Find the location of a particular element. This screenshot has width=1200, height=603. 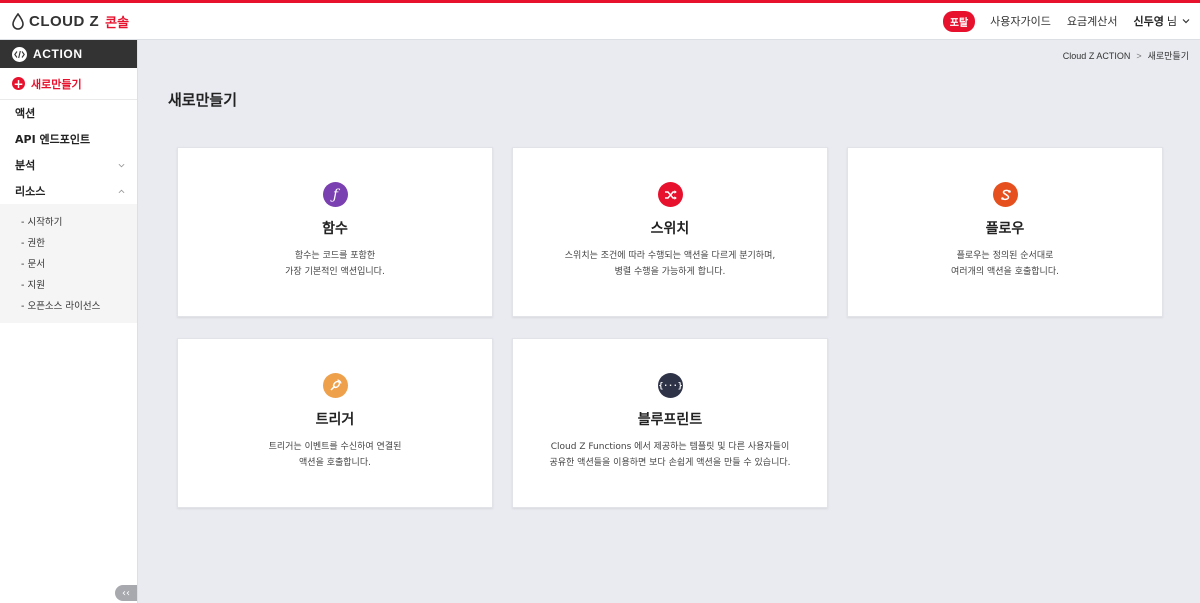

sidebar-item-analytics: 분석 is located at coordinates (68, 165).